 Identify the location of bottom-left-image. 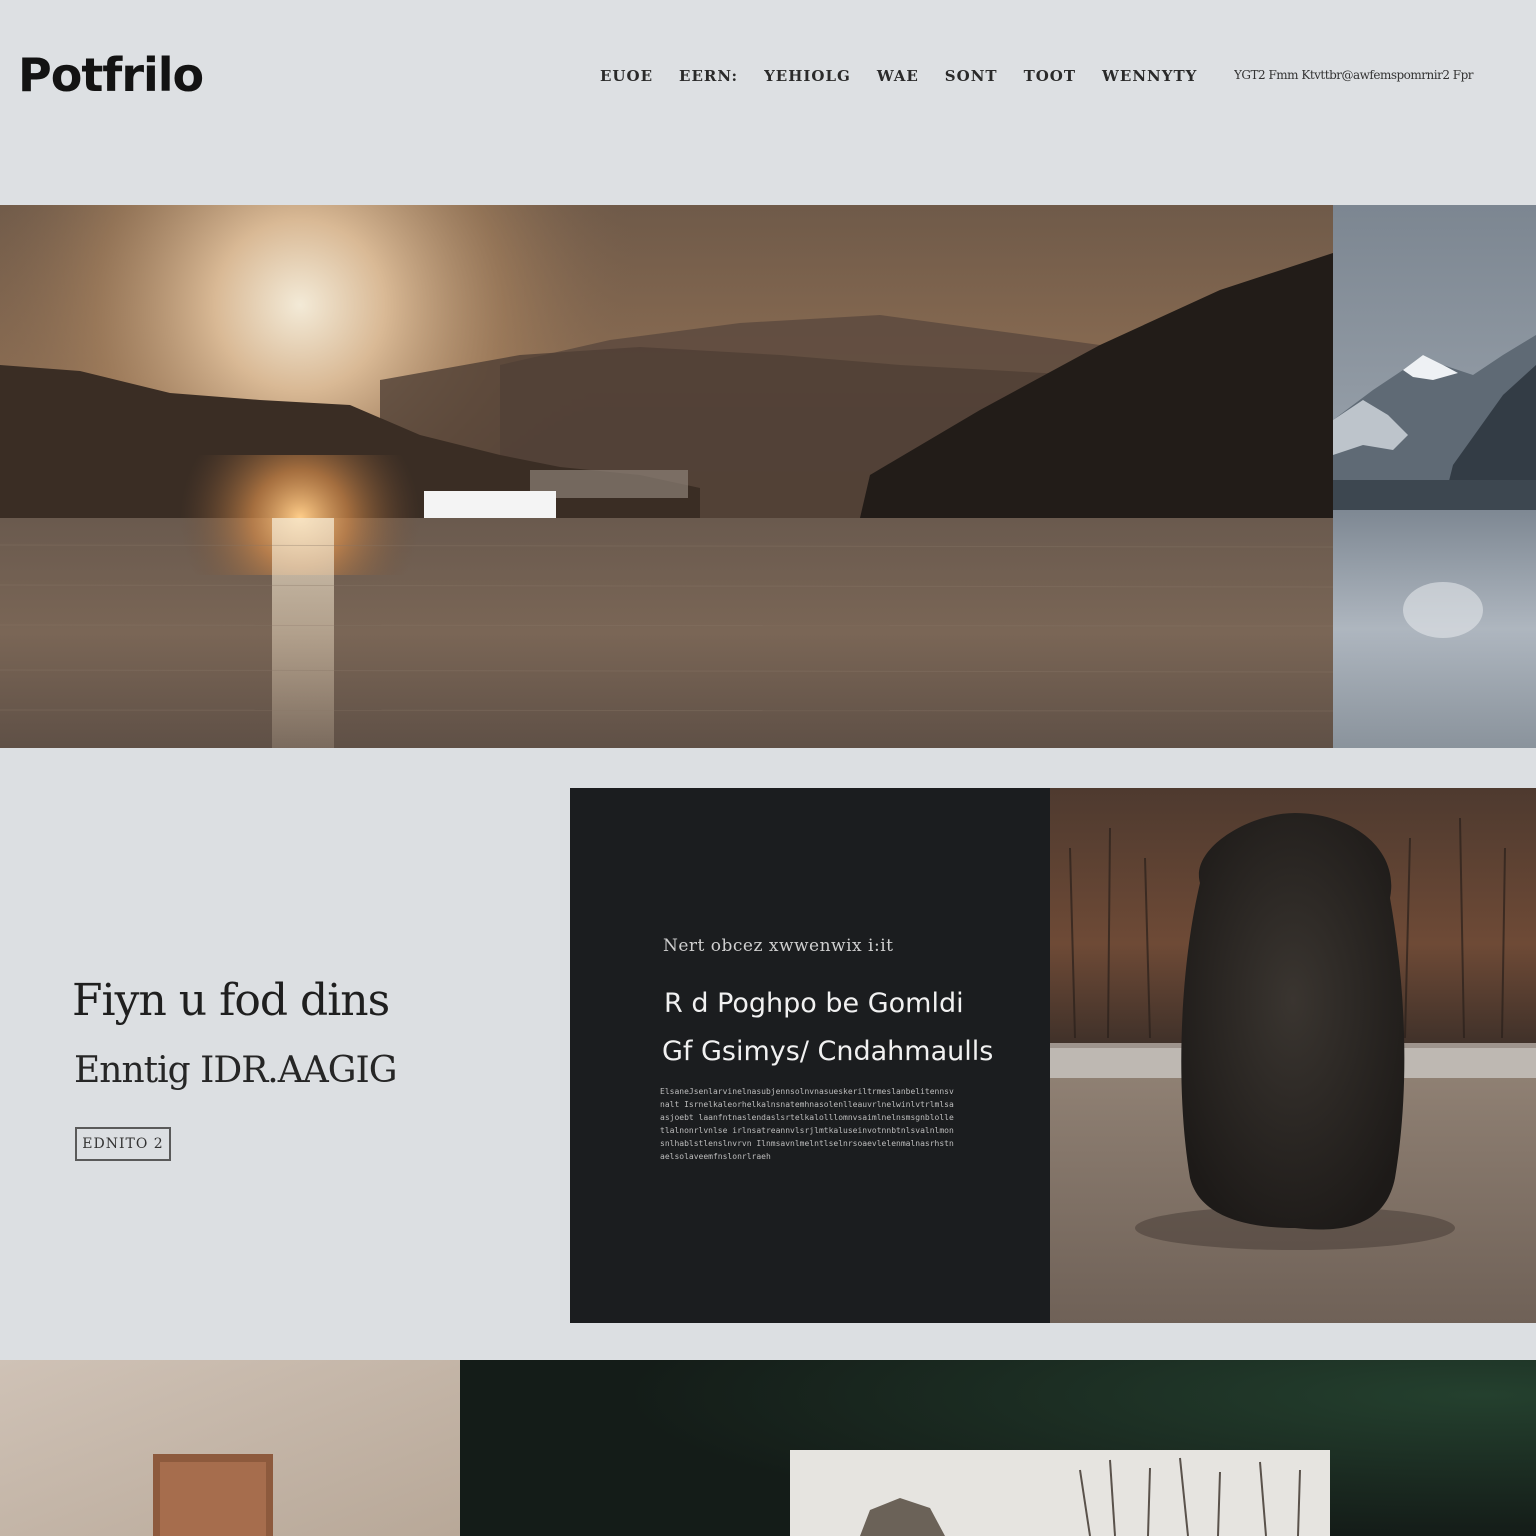
(230, 1448).